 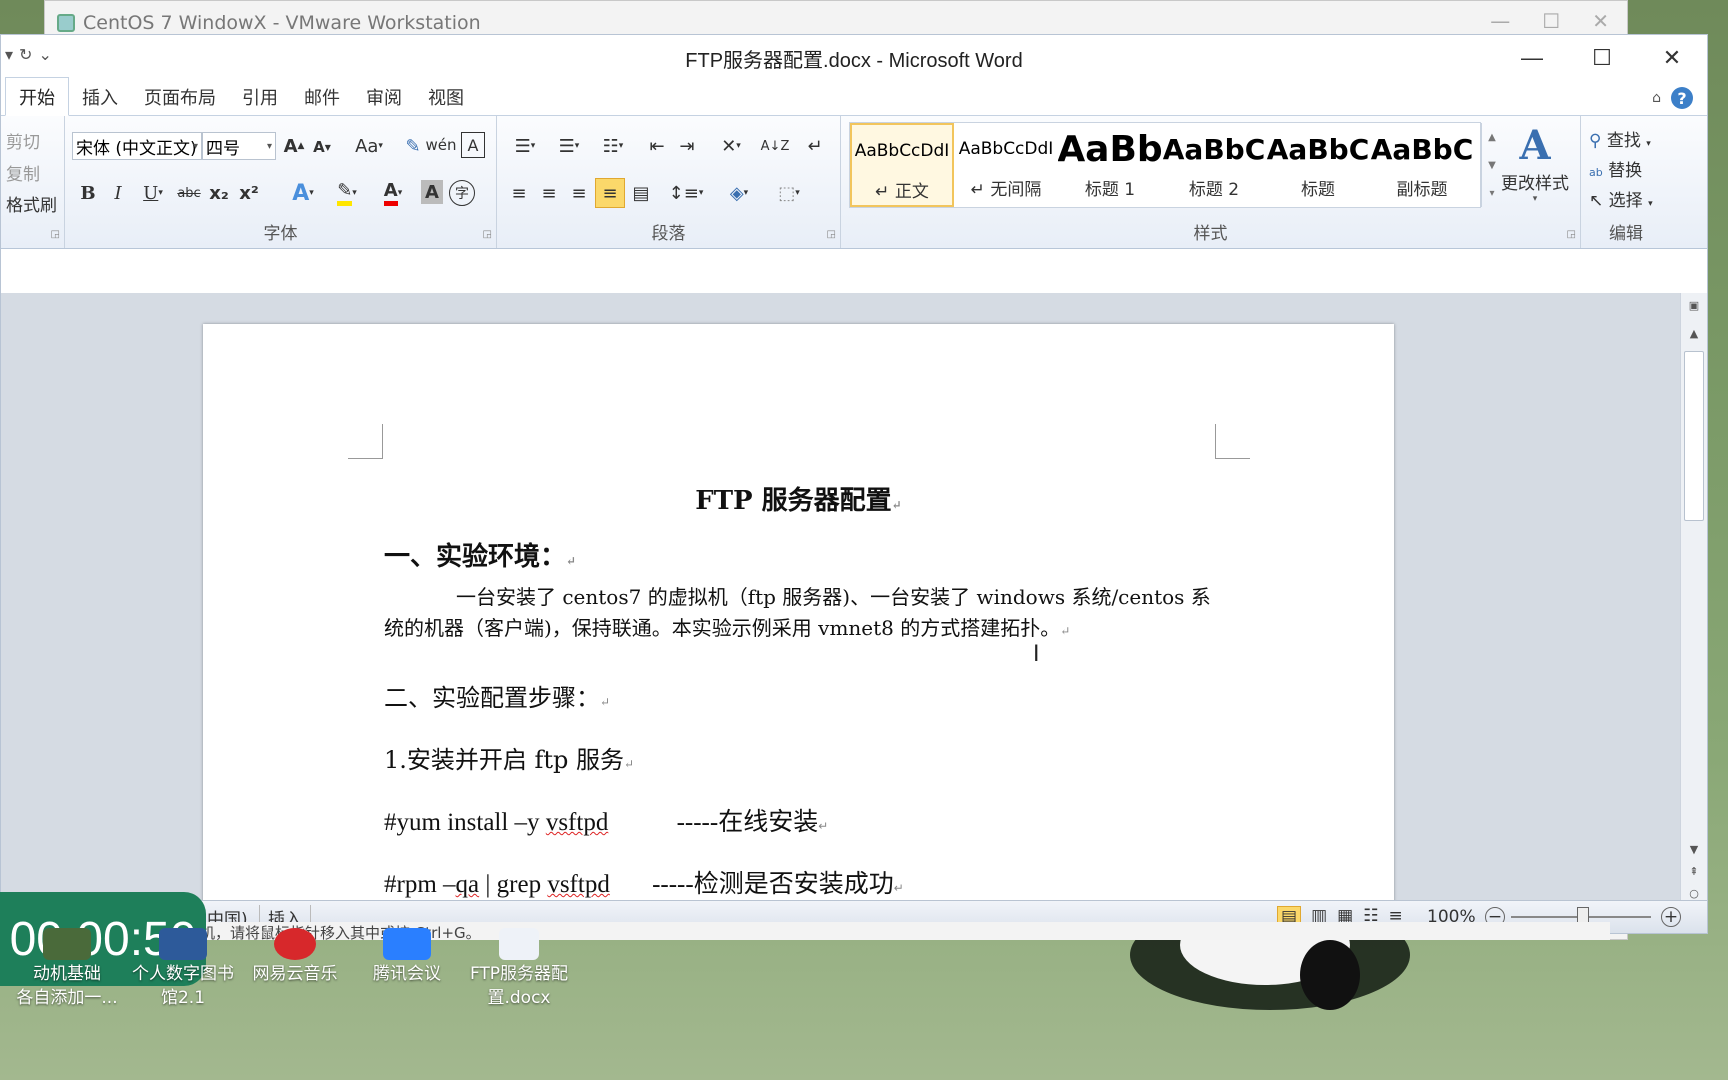 I want to click on phonetic-guide-icon: wén, so click(x=441, y=145).